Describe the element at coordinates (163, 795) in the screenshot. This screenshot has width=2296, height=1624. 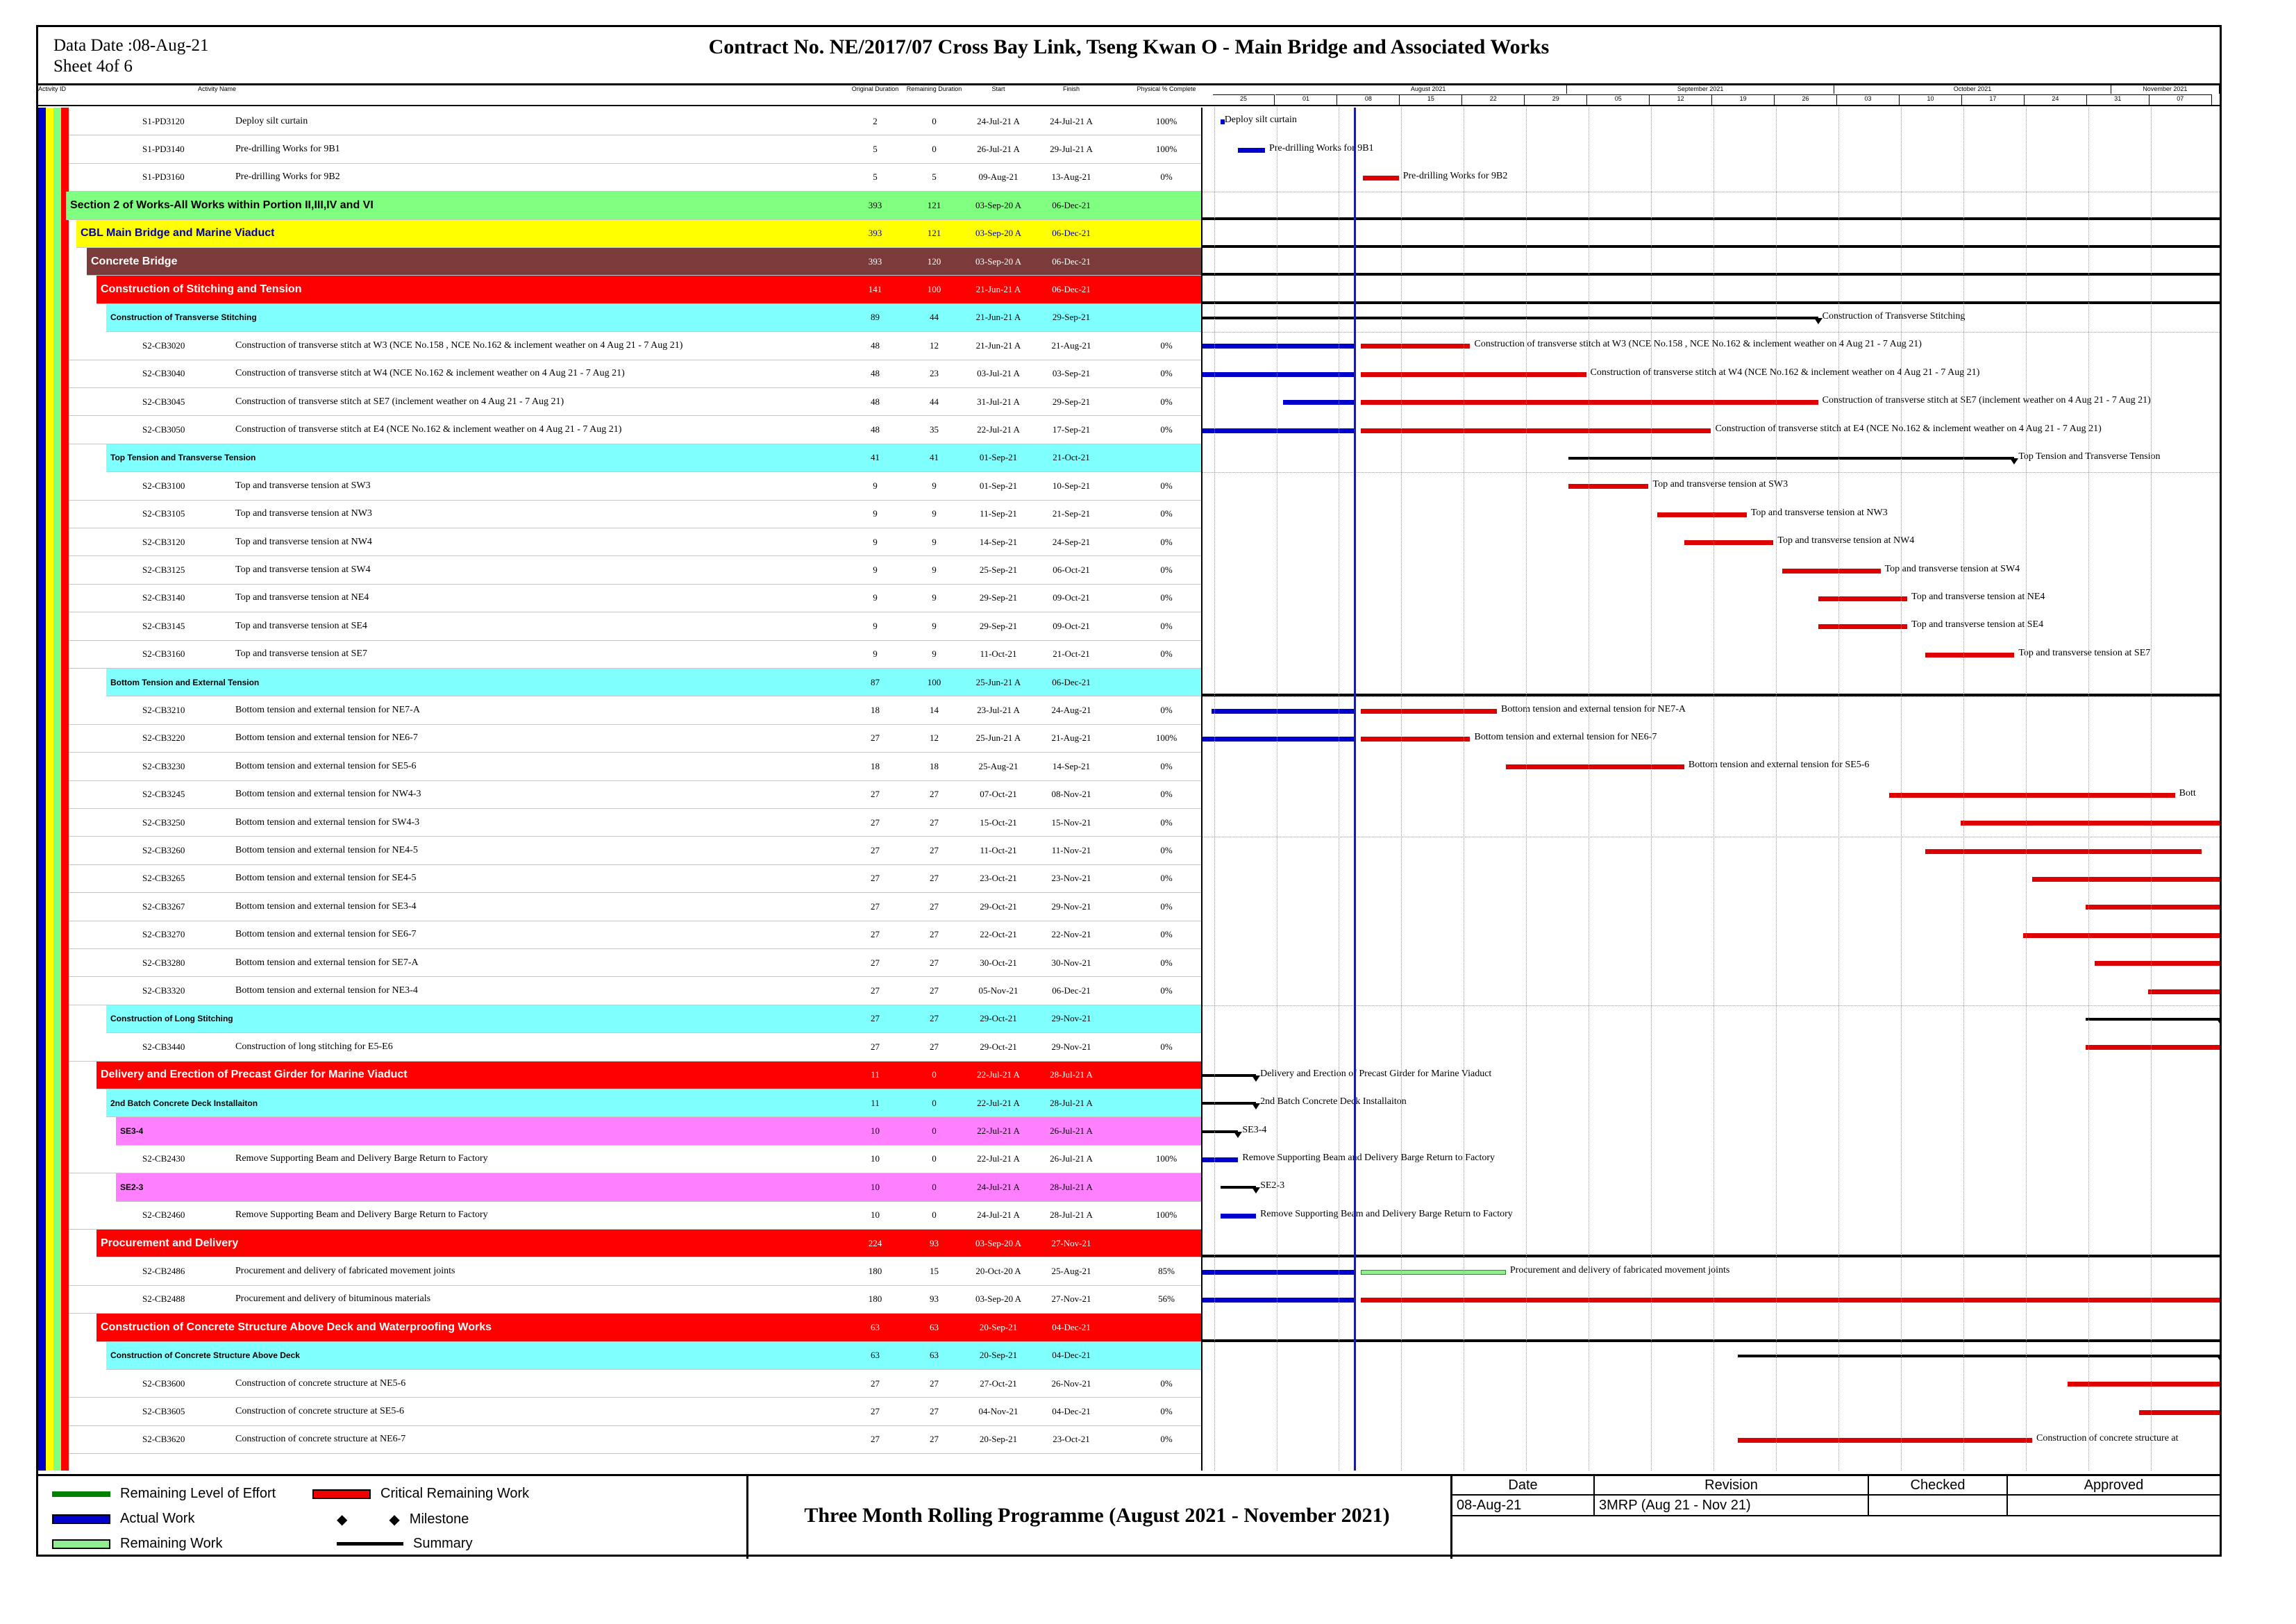
I see `activity-id: S2-CB3245` at that location.